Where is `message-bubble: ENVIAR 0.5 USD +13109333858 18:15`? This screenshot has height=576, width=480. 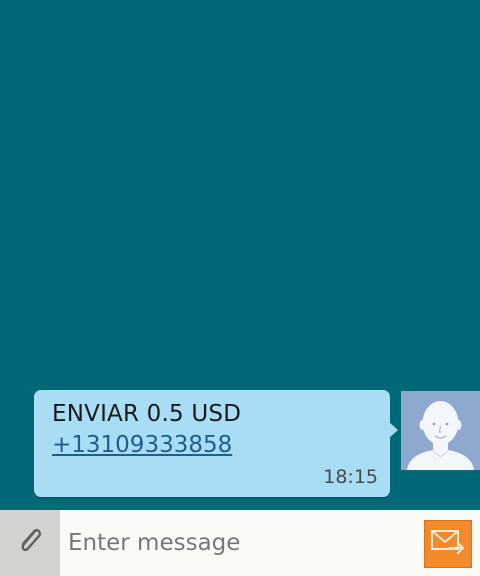 message-bubble: ENVIAR 0.5 USD +13109333858 18:15 is located at coordinates (216, 443).